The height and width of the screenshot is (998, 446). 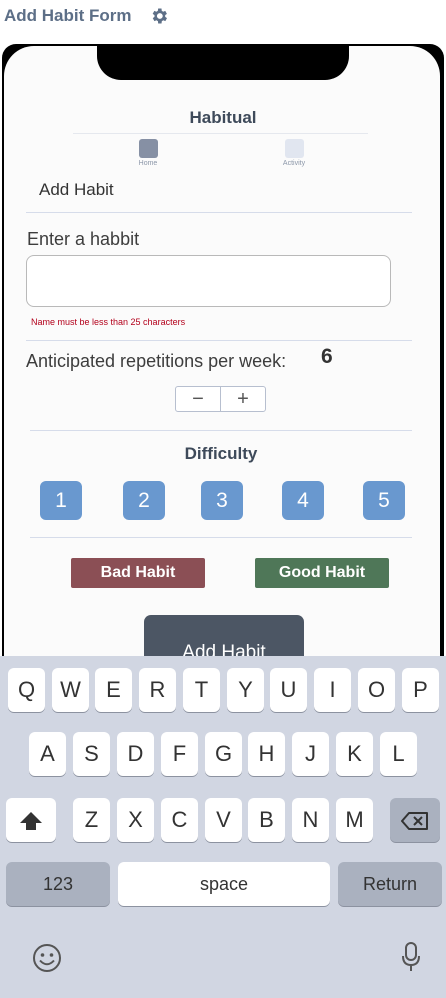 What do you see at coordinates (245, 690) in the screenshot?
I see `key-y: Y` at bounding box center [245, 690].